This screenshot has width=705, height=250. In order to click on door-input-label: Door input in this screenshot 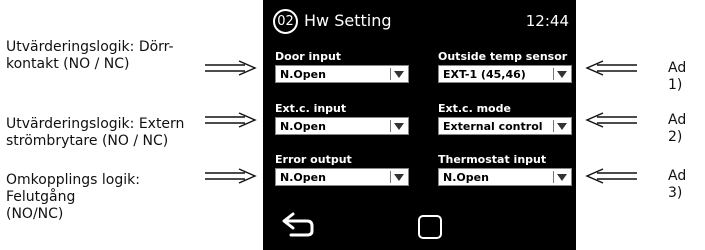, I will do `click(308, 56)`.